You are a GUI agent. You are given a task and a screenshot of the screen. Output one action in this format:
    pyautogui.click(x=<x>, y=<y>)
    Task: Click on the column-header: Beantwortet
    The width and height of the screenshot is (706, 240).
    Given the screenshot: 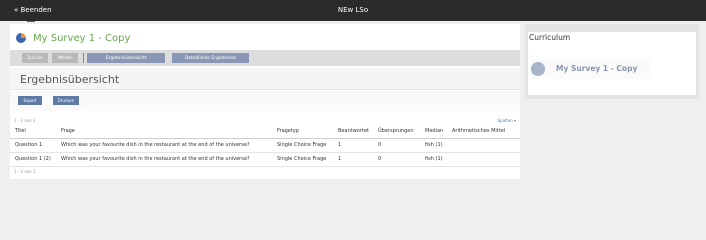 What is the action you would take?
    pyautogui.click(x=353, y=131)
    